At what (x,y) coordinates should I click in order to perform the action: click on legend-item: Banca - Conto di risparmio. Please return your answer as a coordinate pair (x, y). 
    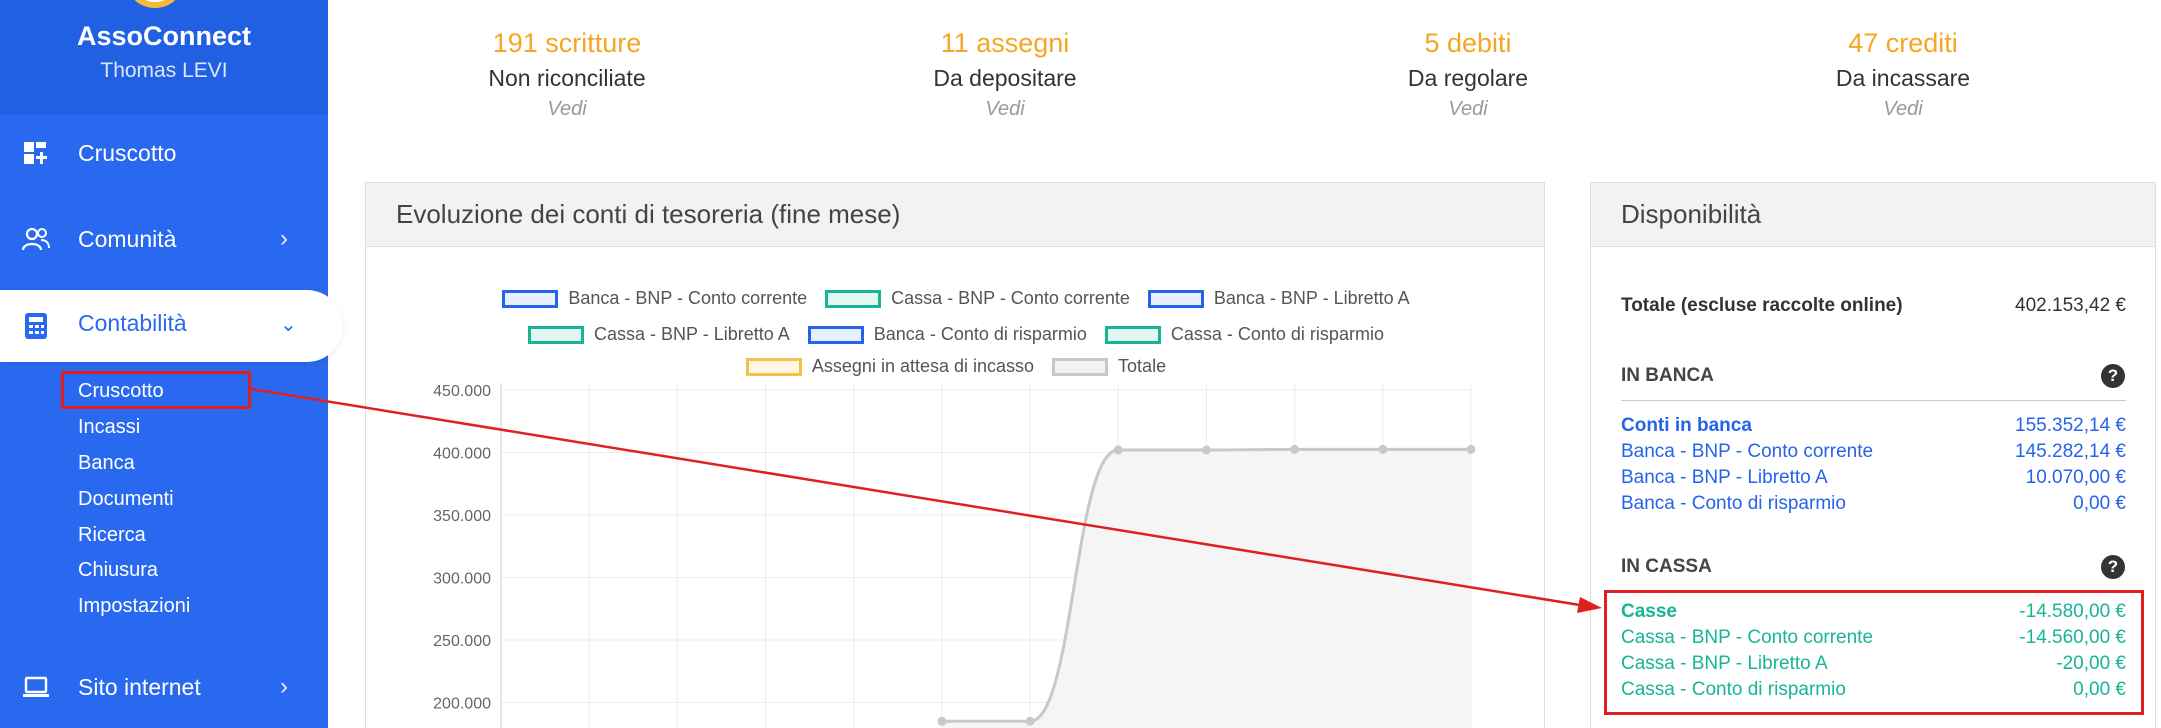
    Looking at the image, I should click on (947, 334).